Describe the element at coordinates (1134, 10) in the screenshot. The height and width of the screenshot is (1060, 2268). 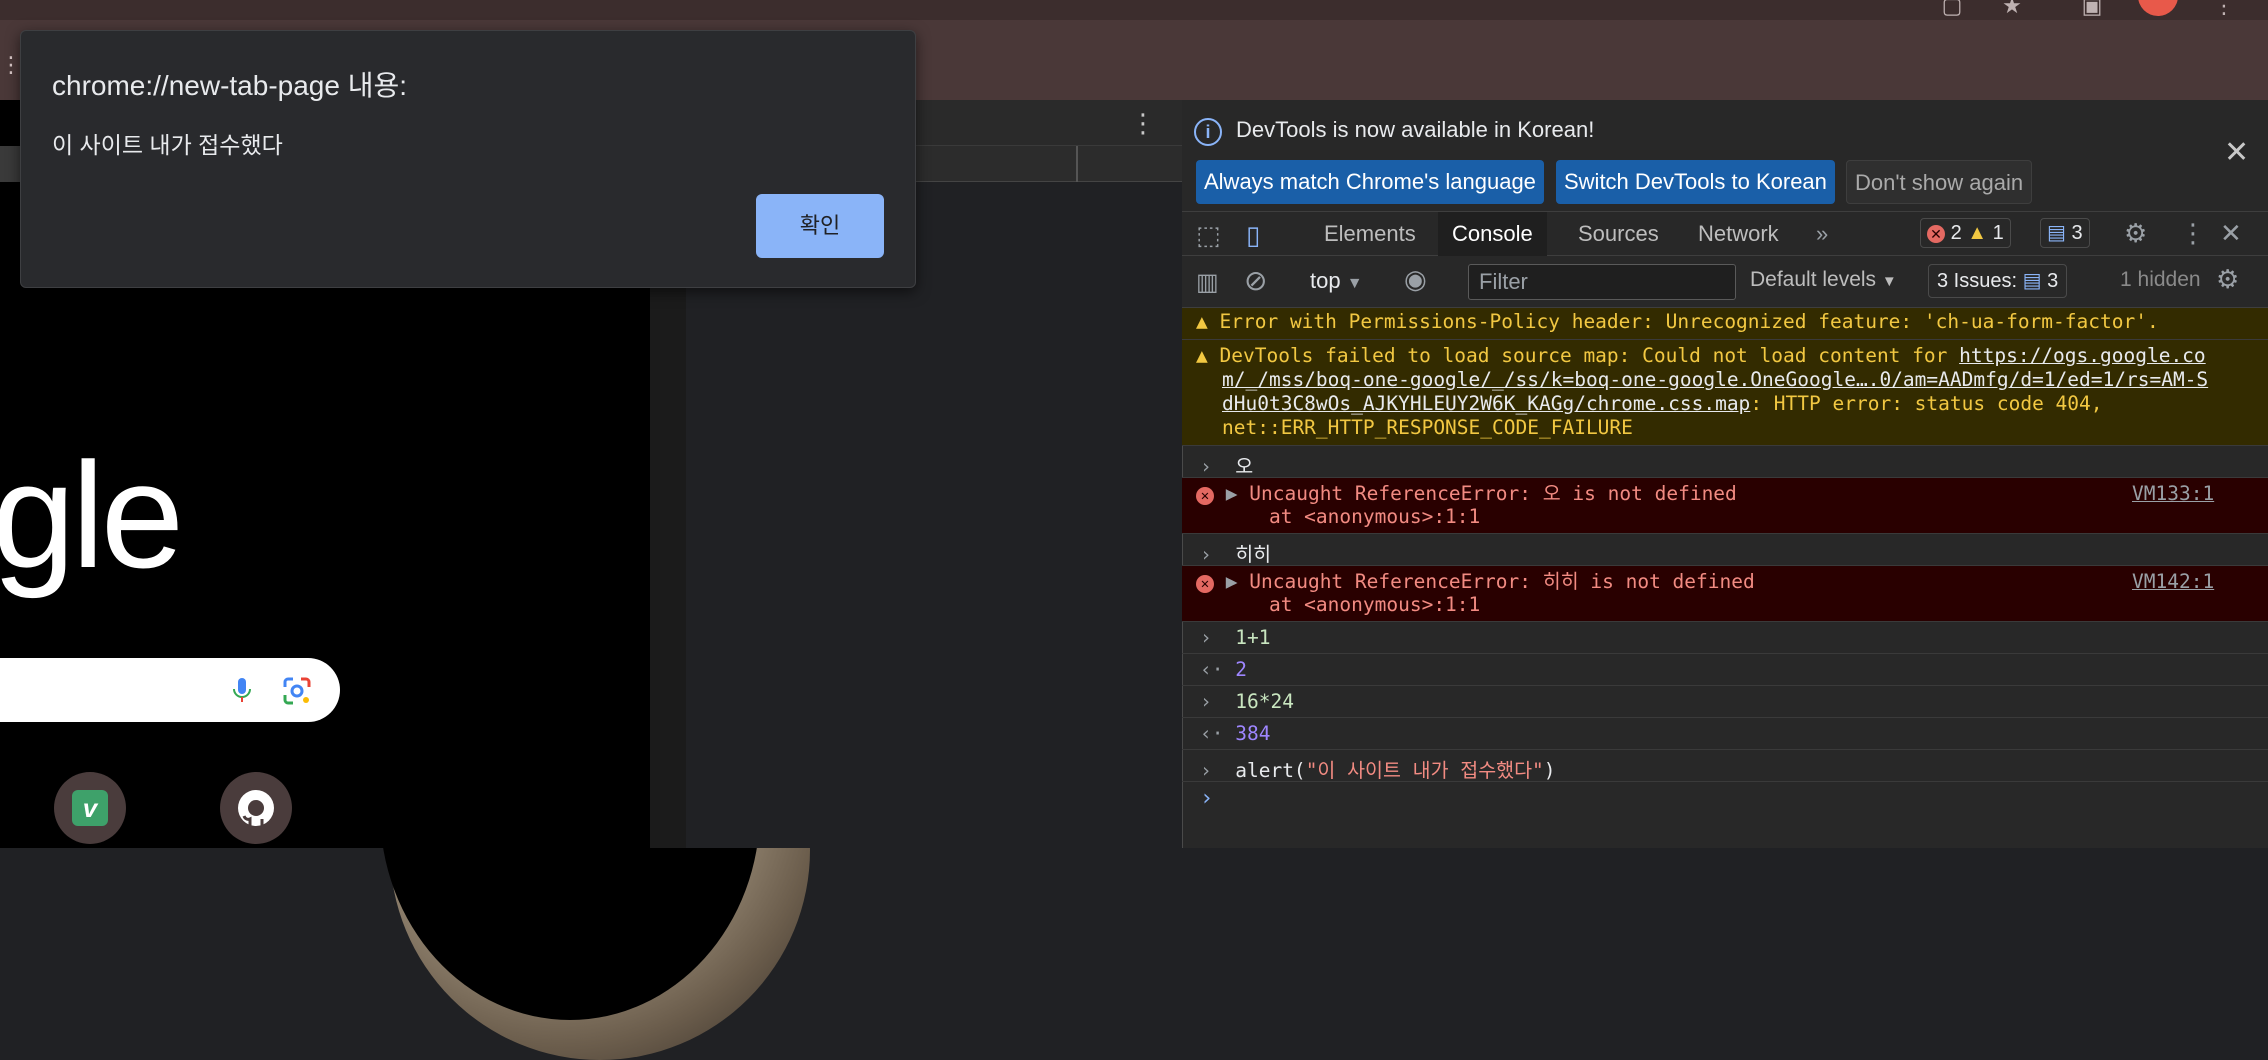
I see `title-bar` at that location.